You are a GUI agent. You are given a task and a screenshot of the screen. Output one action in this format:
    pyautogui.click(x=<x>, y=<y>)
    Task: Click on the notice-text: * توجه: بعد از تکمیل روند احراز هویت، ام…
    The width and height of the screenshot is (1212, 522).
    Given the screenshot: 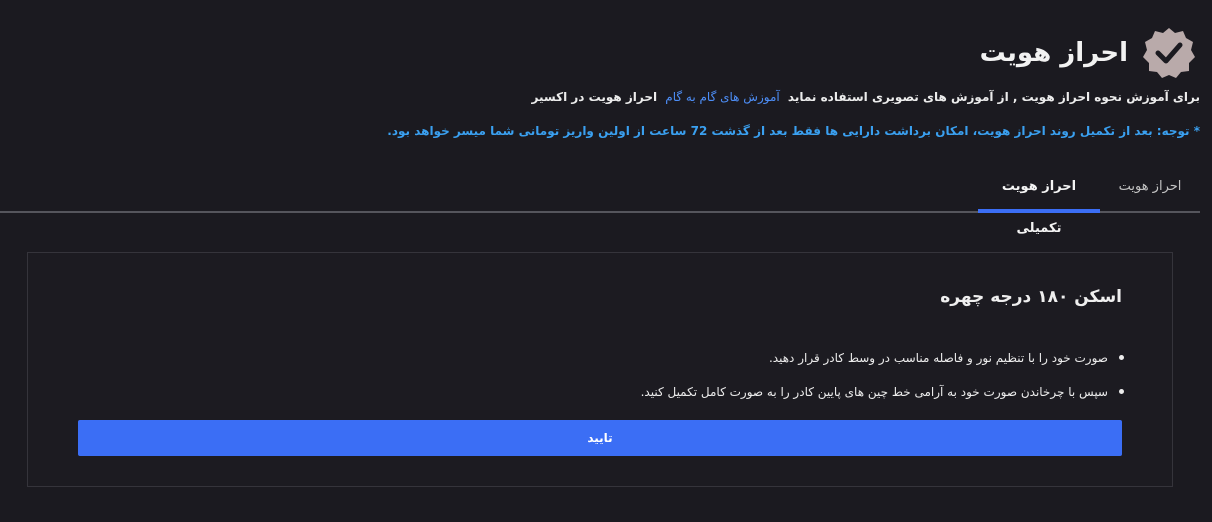 What is the action you would take?
    pyautogui.click(x=793, y=131)
    